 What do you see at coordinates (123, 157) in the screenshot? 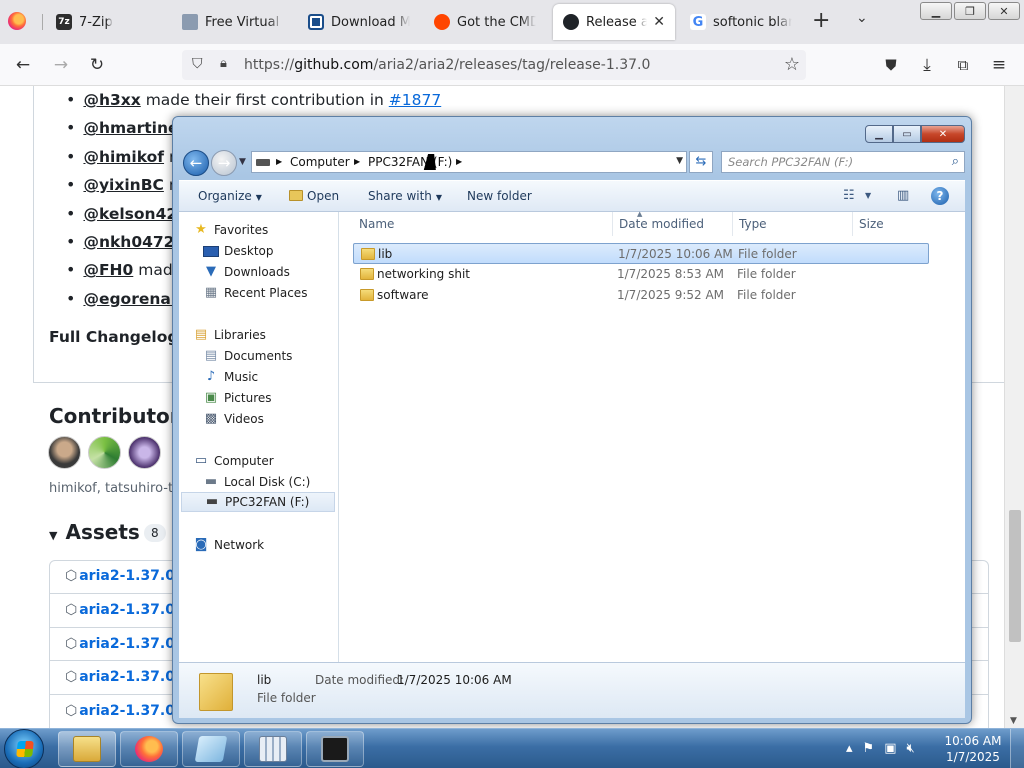
I see `user-link: @himikof` at bounding box center [123, 157].